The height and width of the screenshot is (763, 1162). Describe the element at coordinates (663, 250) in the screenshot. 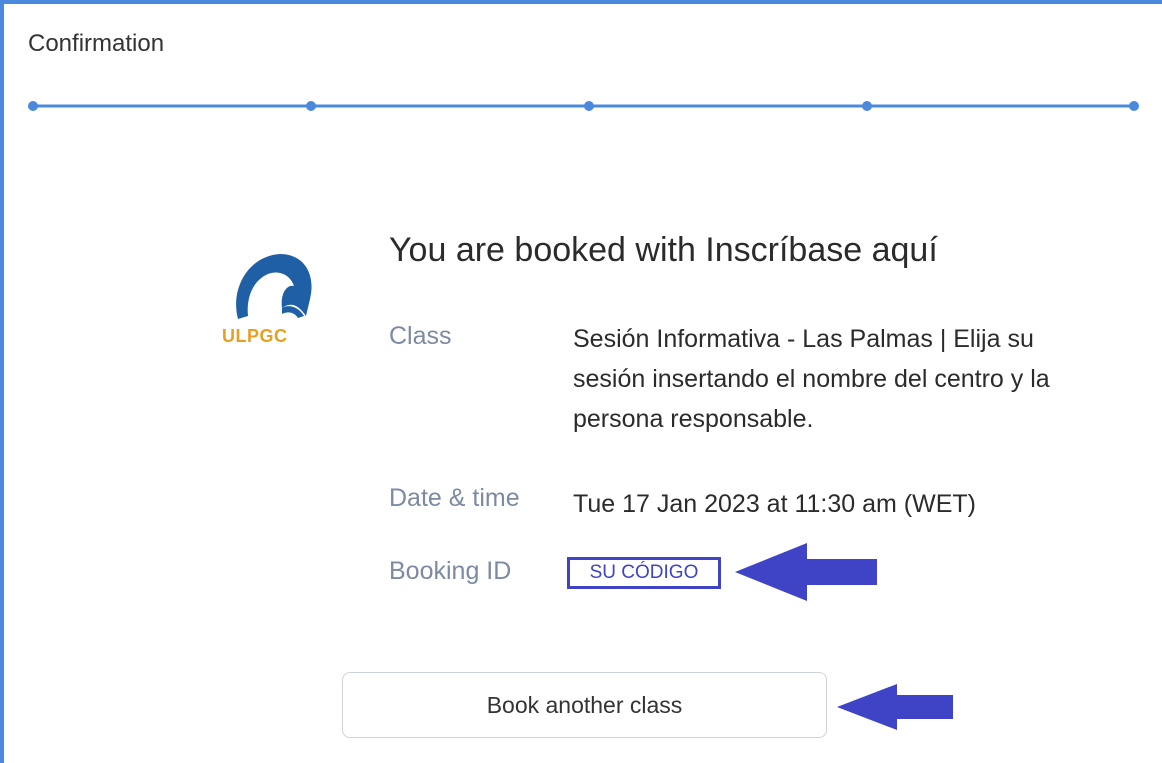

I see `booking-title: You are booked with Inscríbase aquí` at that location.